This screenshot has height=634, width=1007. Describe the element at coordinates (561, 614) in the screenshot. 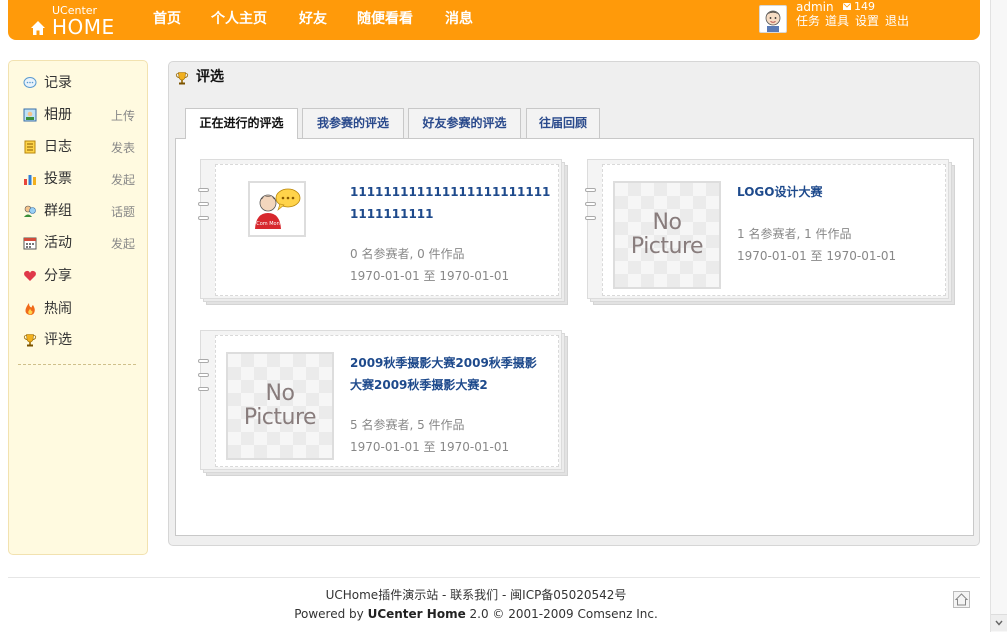

I see `powered-suffix: 2.0 © 2001-2009 Comsenz Inc.` at that location.